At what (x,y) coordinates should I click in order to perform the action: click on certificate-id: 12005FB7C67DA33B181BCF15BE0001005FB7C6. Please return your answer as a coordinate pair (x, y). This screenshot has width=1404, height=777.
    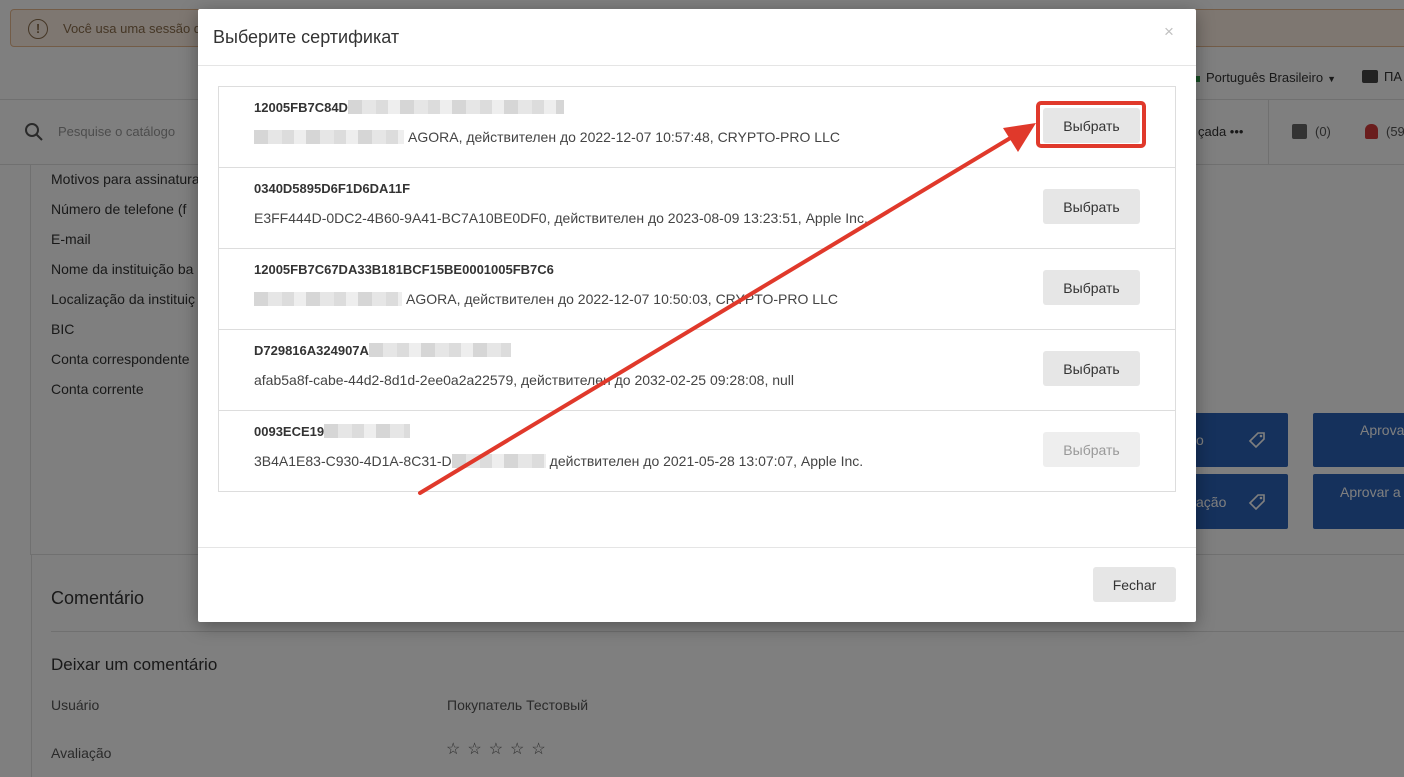
    Looking at the image, I should click on (404, 269).